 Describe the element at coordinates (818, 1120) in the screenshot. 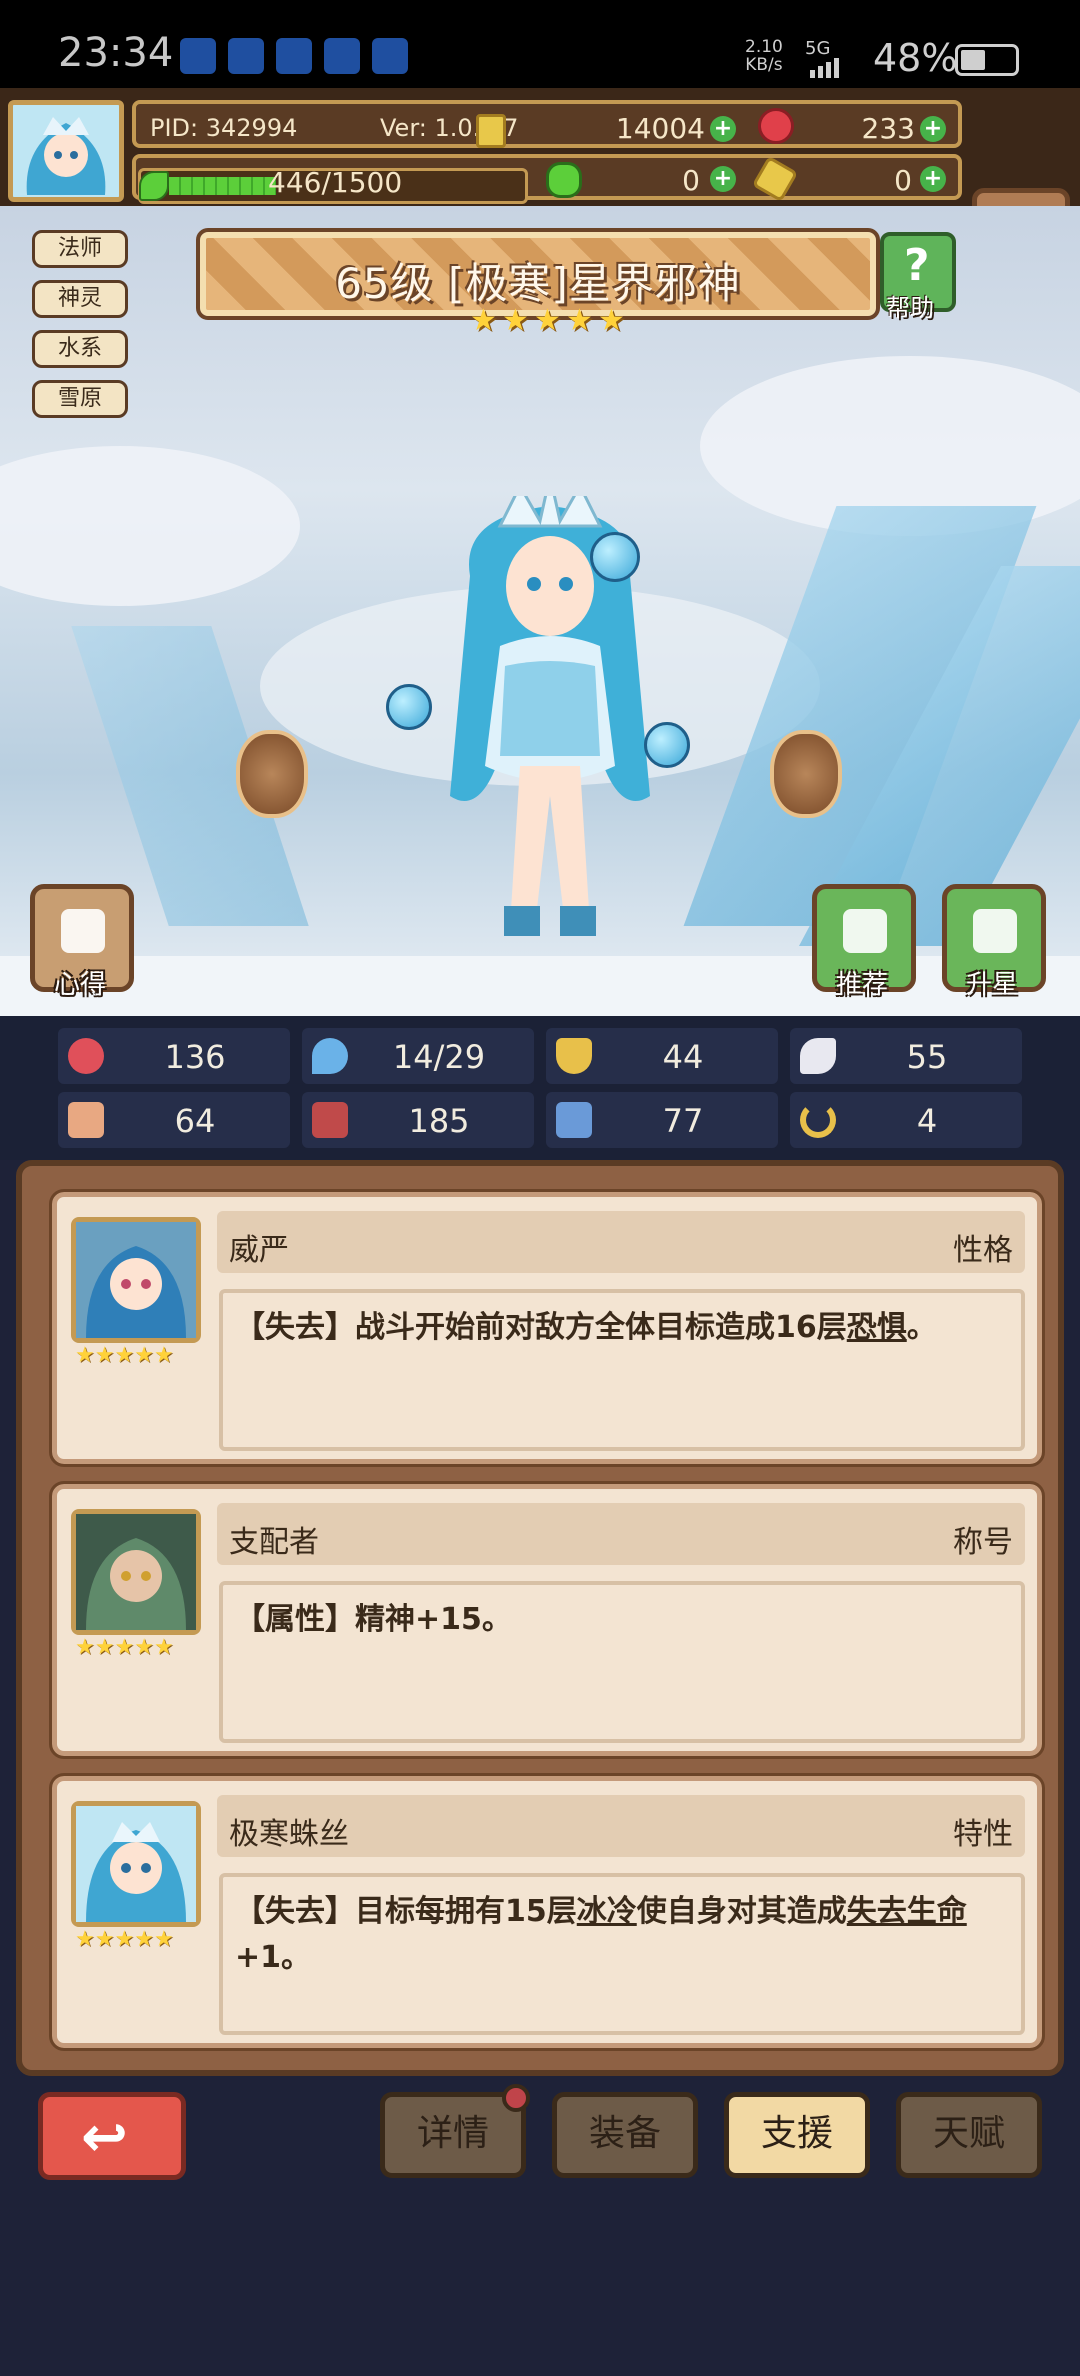

I see `horseshoe-icon` at that location.